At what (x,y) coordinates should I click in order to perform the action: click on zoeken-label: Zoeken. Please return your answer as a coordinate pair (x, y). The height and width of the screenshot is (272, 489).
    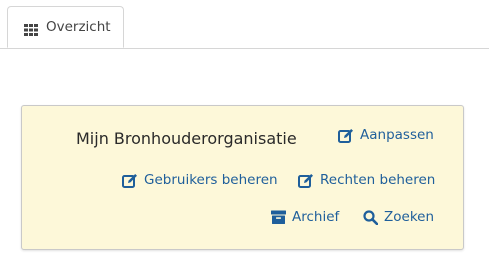
    Looking at the image, I should click on (409, 217).